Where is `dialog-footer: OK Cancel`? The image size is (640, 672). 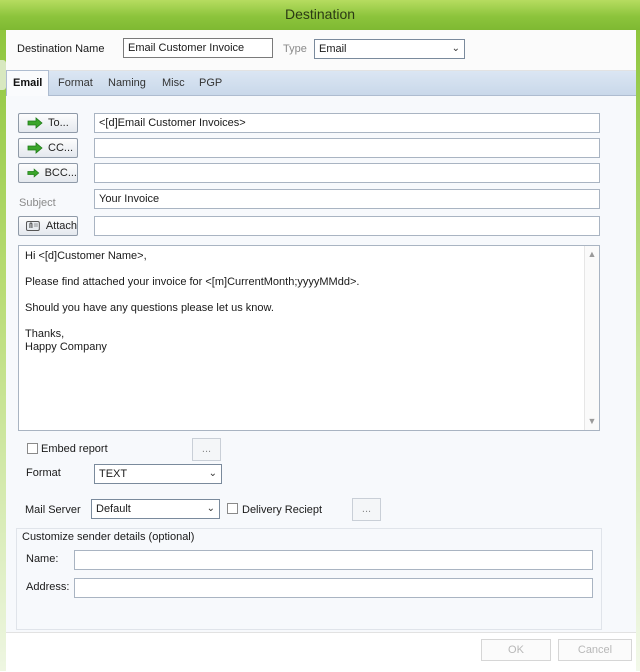
dialog-footer: OK Cancel is located at coordinates (321, 652).